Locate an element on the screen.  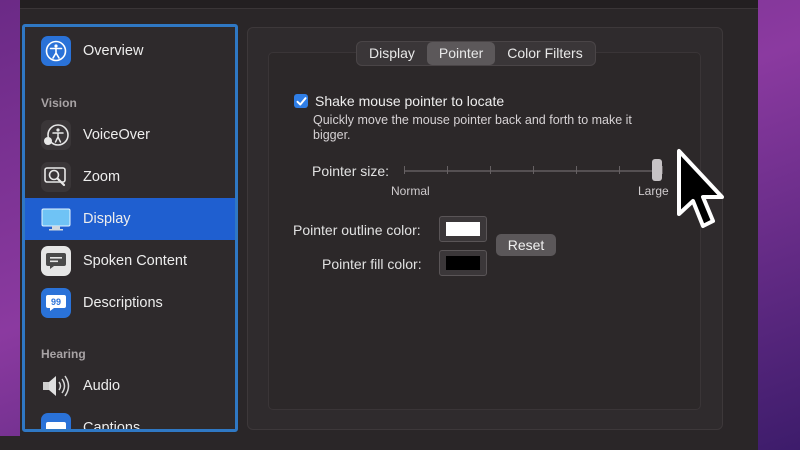
pointer-size-max-label: Large is located at coordinates (653, 191).